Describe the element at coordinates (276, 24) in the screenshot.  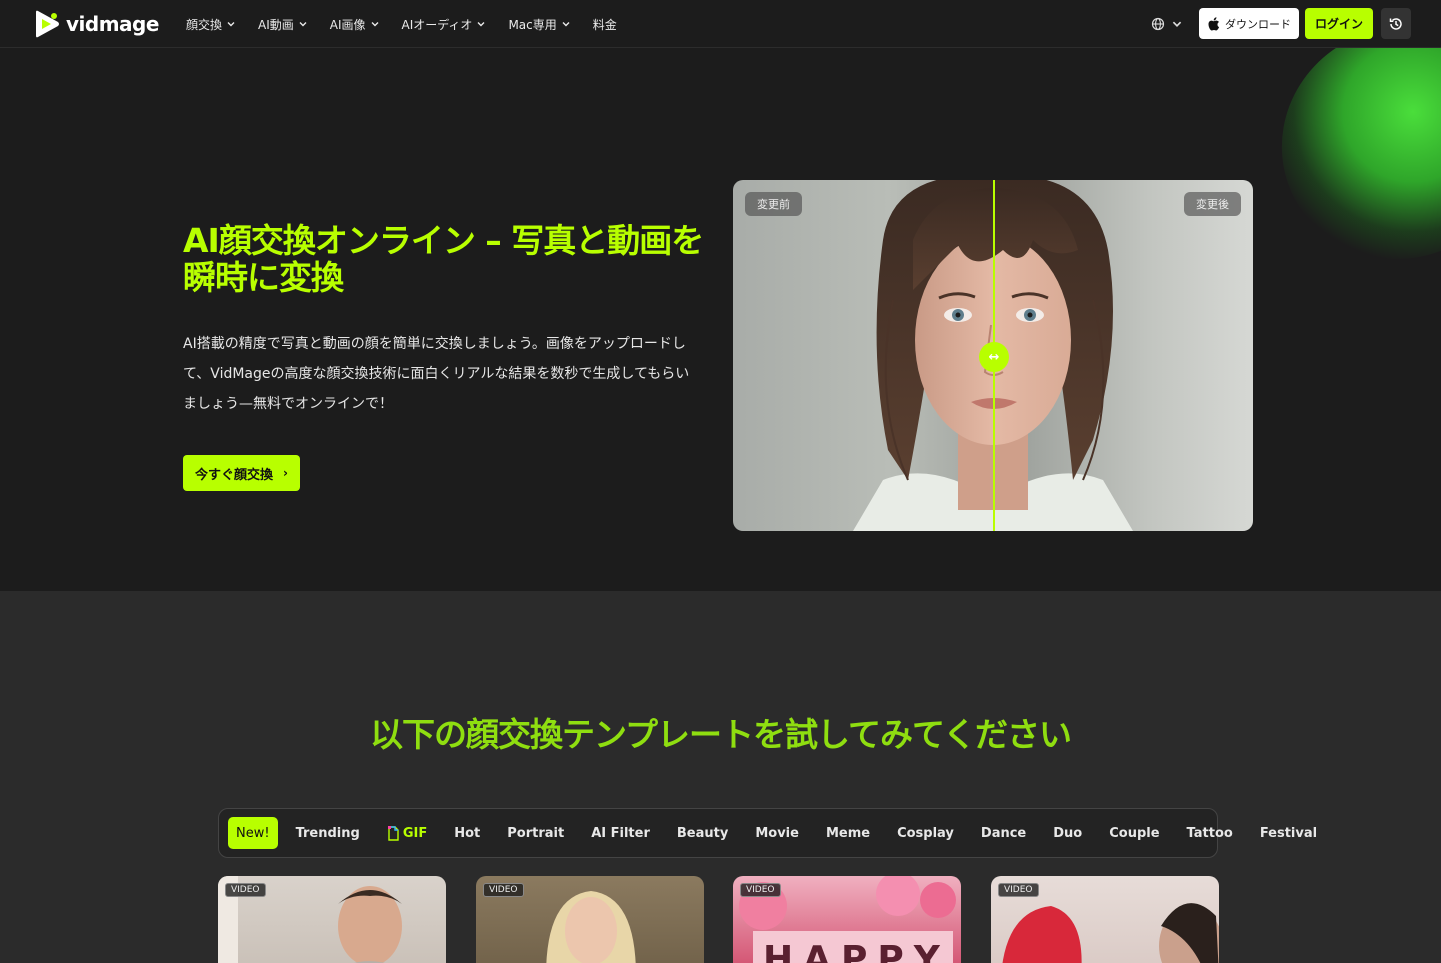
I see `menu-label: AI動画` at that location.